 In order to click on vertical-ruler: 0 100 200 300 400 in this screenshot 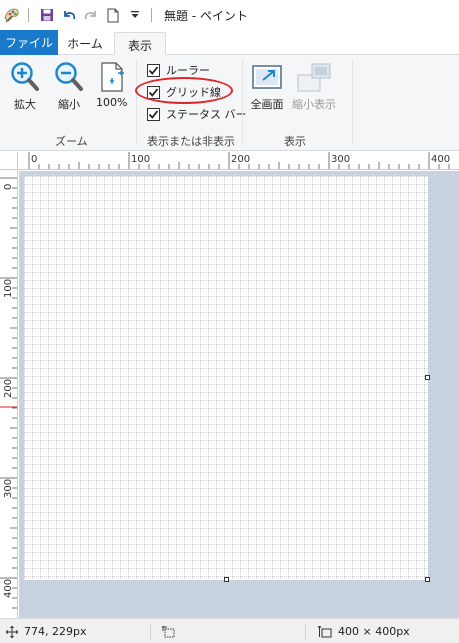, I will do `click(9, 394)`.